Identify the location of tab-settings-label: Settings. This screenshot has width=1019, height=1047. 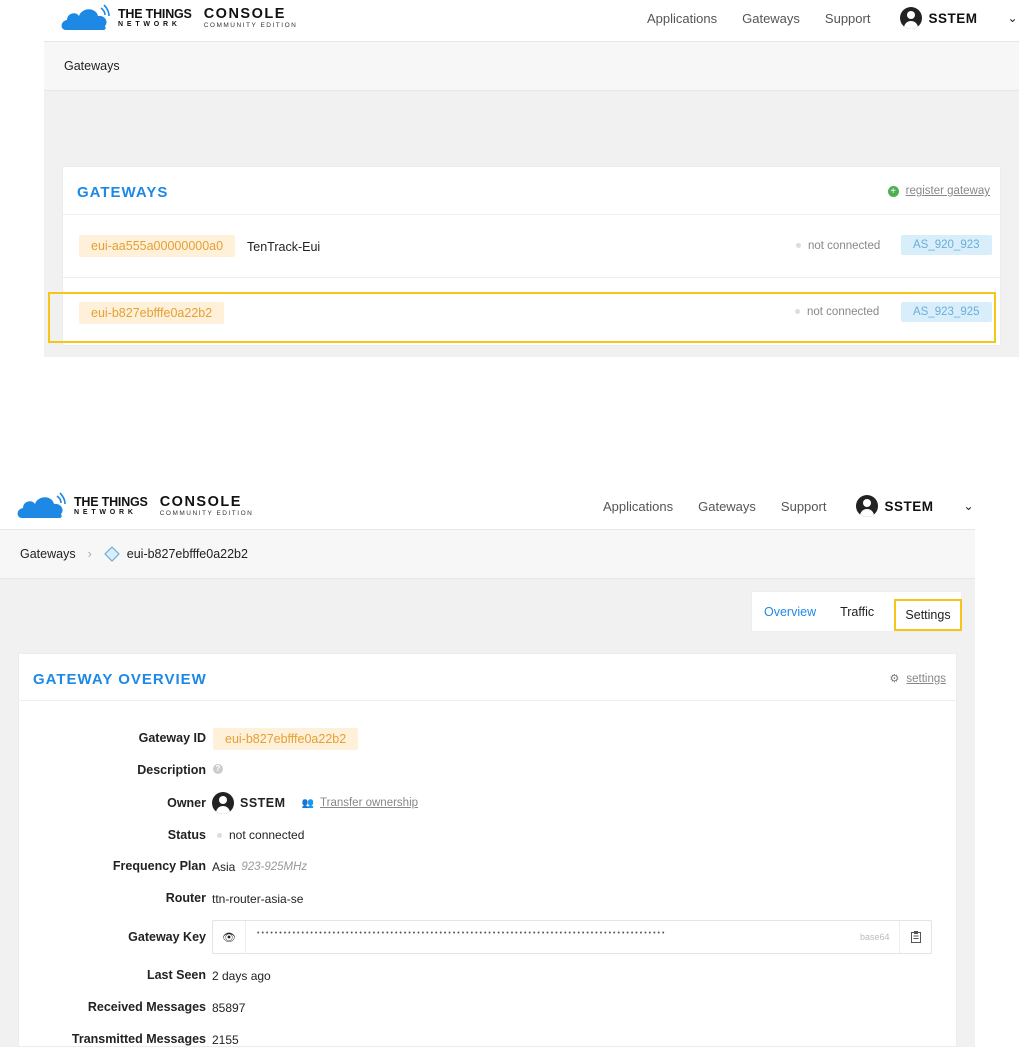
(928, 615).